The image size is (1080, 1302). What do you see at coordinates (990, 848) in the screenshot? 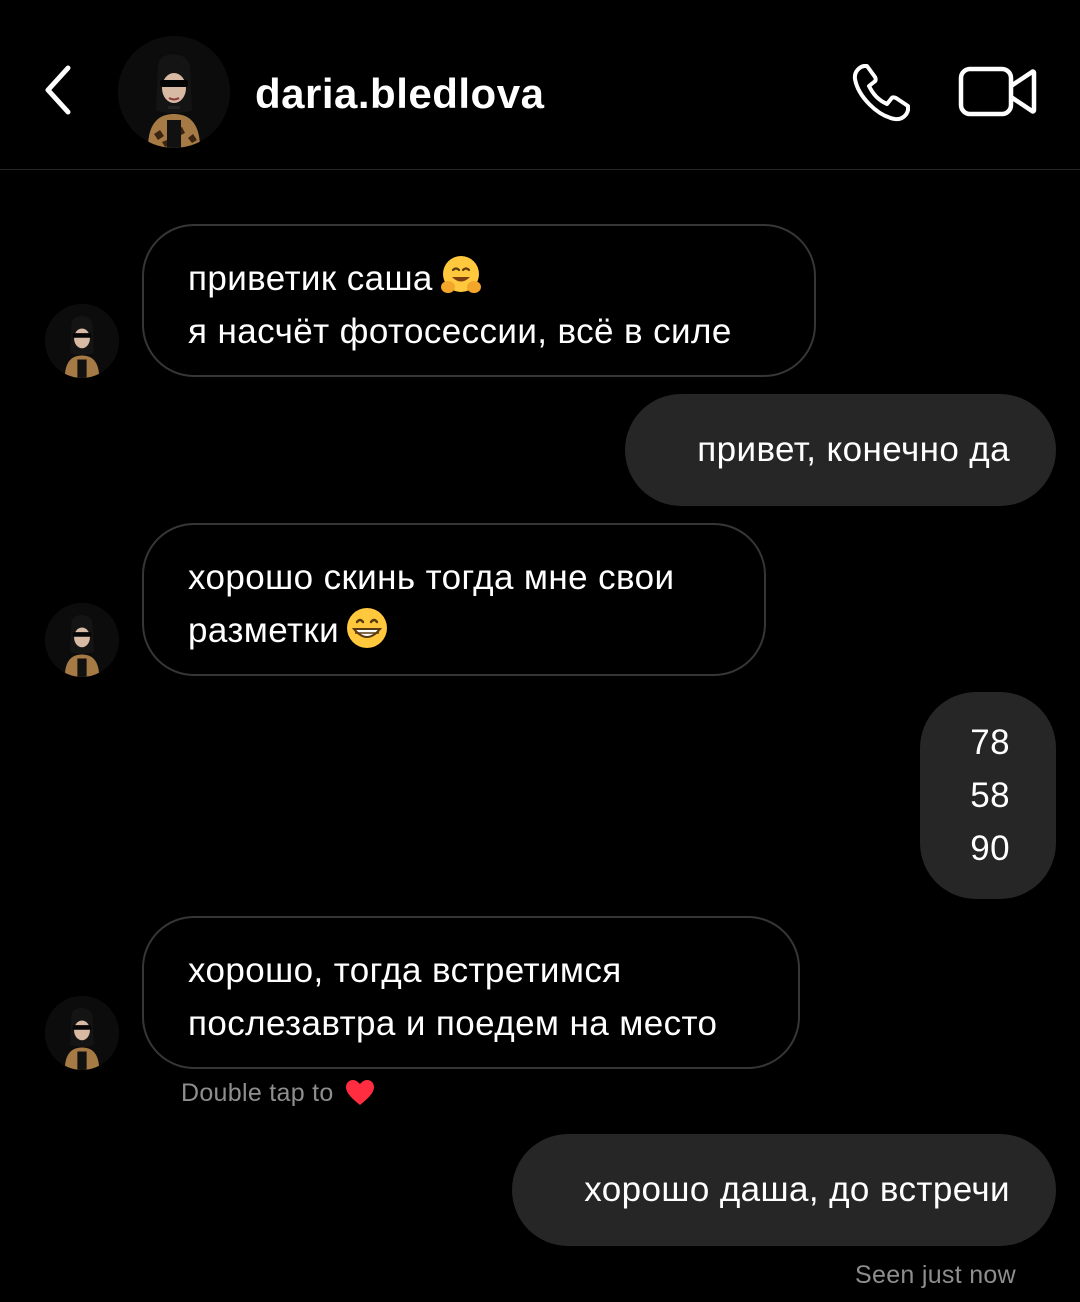
I see `message-line: 90` at bounding box center [990, 848].